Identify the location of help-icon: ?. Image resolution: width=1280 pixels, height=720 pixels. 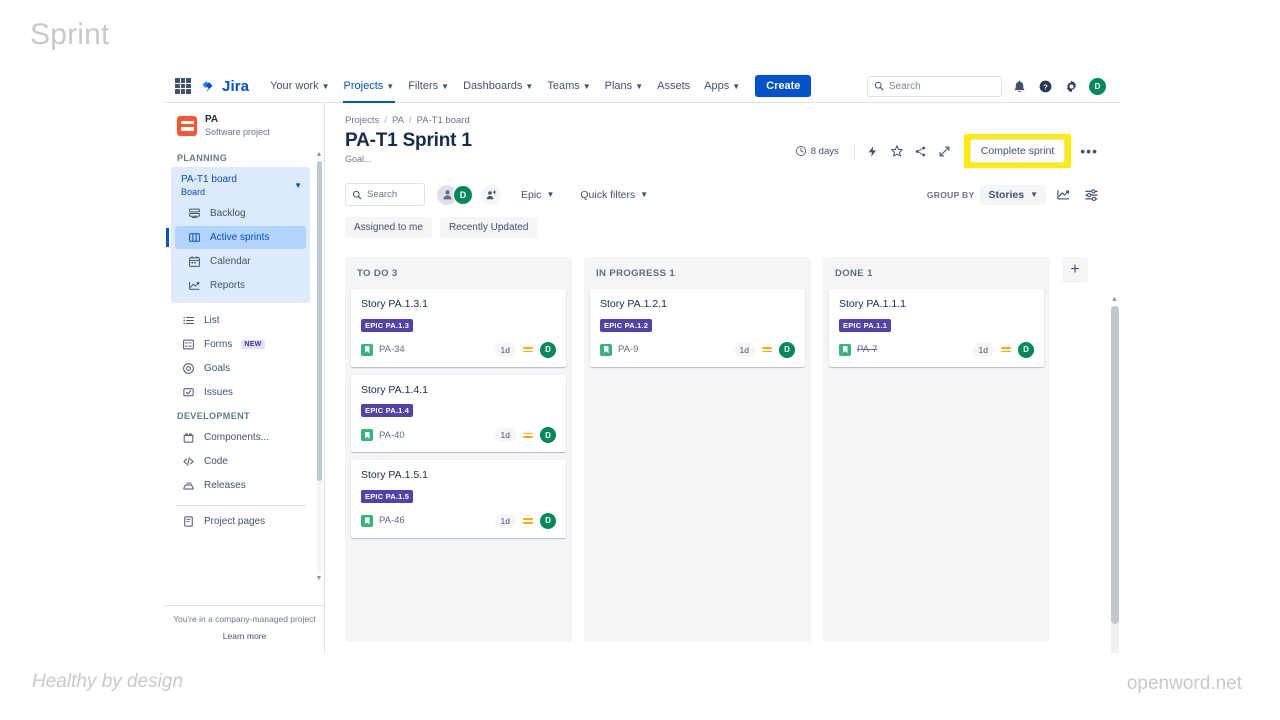
(1045, 86).